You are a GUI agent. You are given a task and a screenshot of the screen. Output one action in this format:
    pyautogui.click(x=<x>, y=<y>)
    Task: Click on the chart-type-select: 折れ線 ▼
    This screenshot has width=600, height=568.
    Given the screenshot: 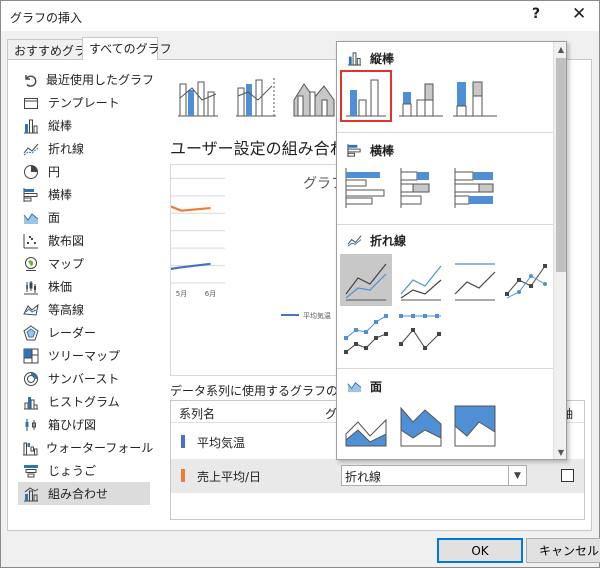 What is the action you would take?
    pyautogui.click(x=434, y=475)
    